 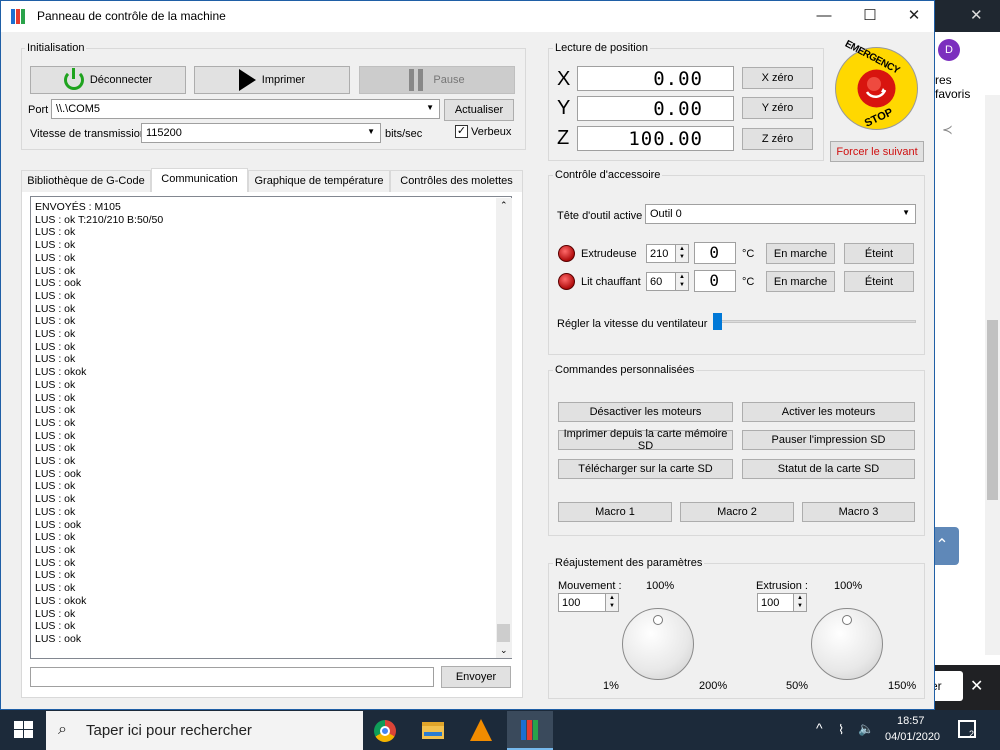 I want to click on accessory-label: Contrôle d'accessoire, so click(x=608, y=175).